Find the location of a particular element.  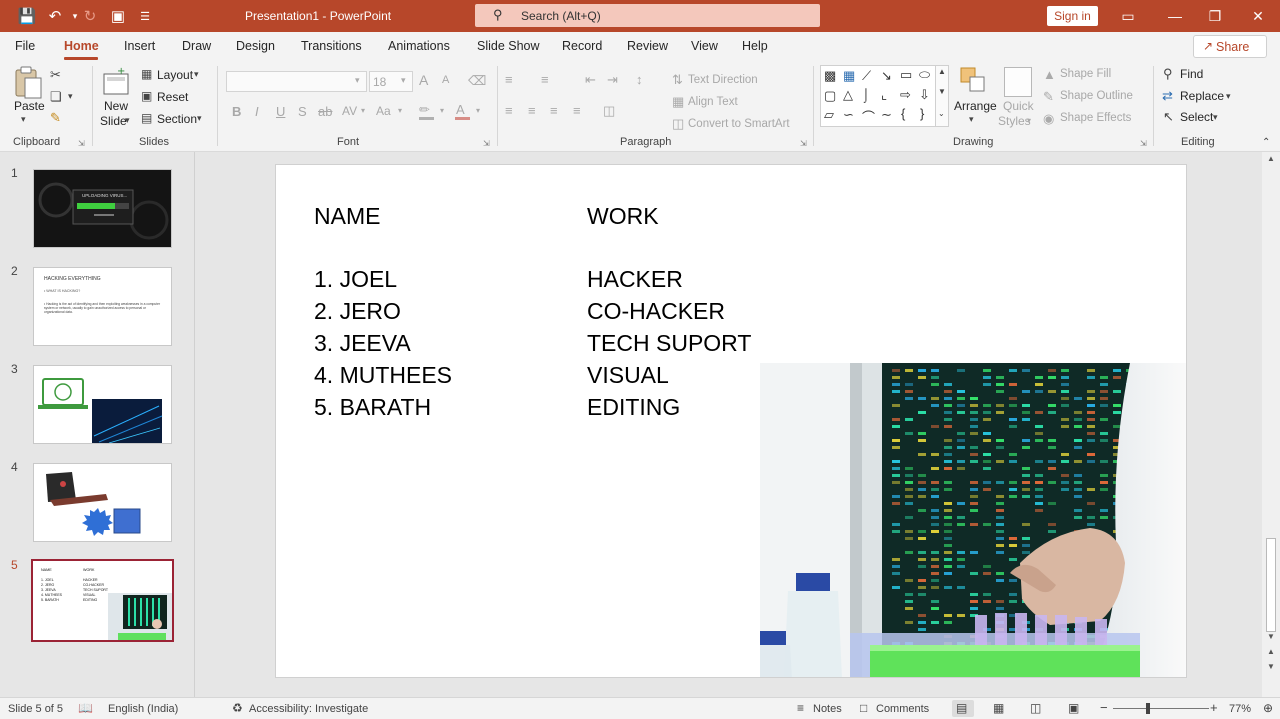

quick-styles-icon is located at coordinates (1018, 82).